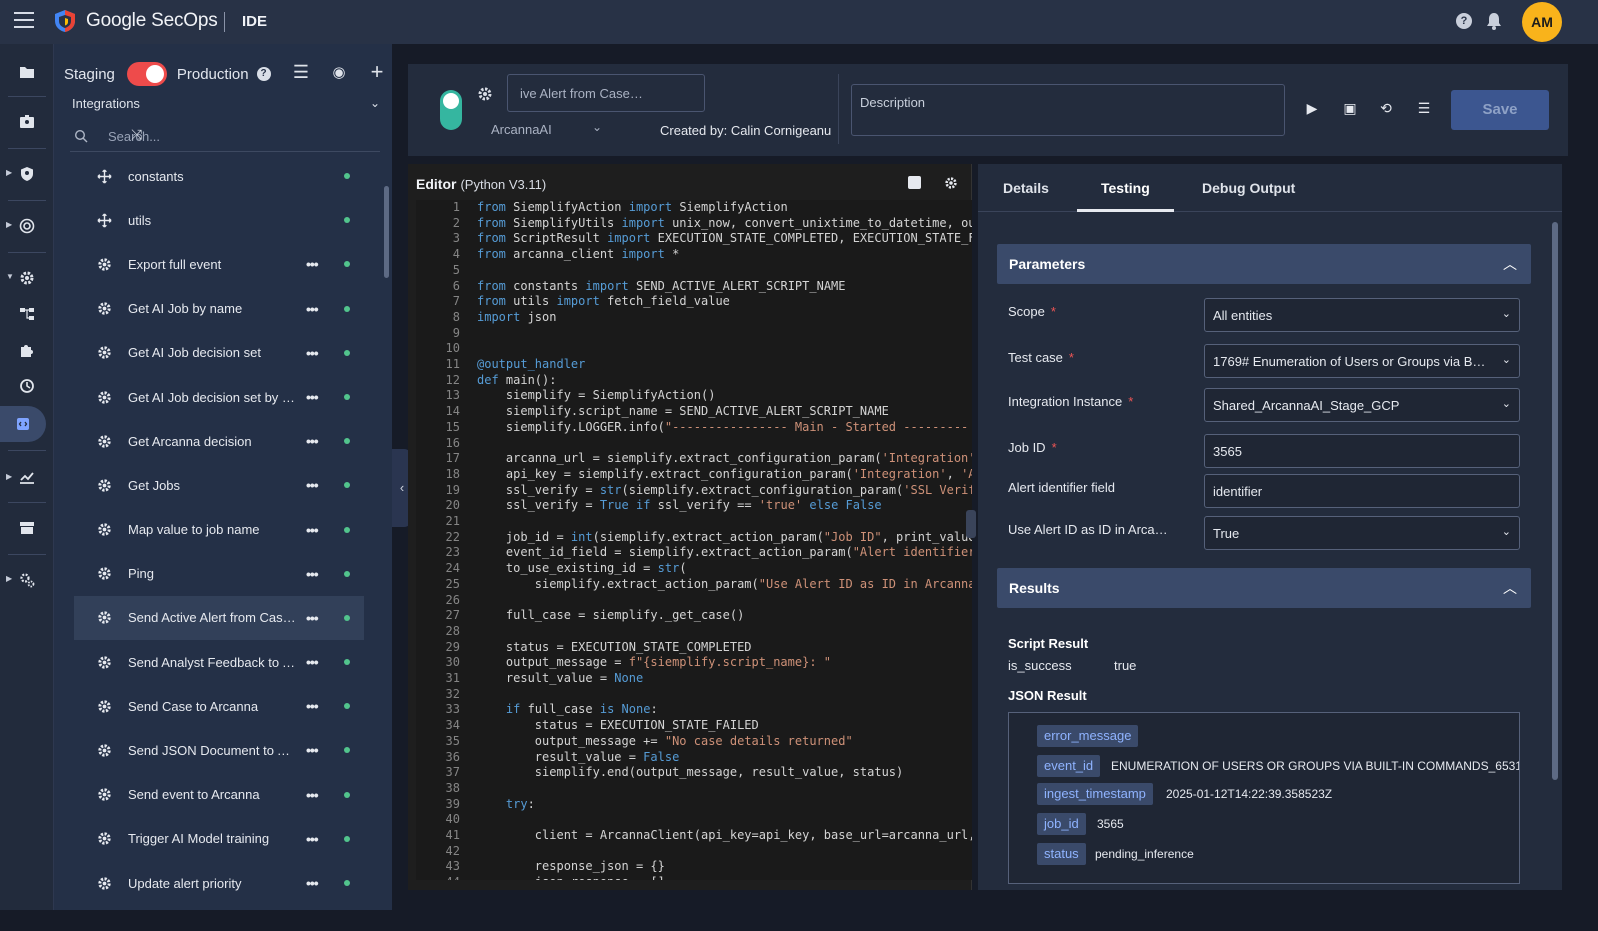 The height and width of the screenshot is (931, 1598). I want to click on settings-icon, so click(27, 580).